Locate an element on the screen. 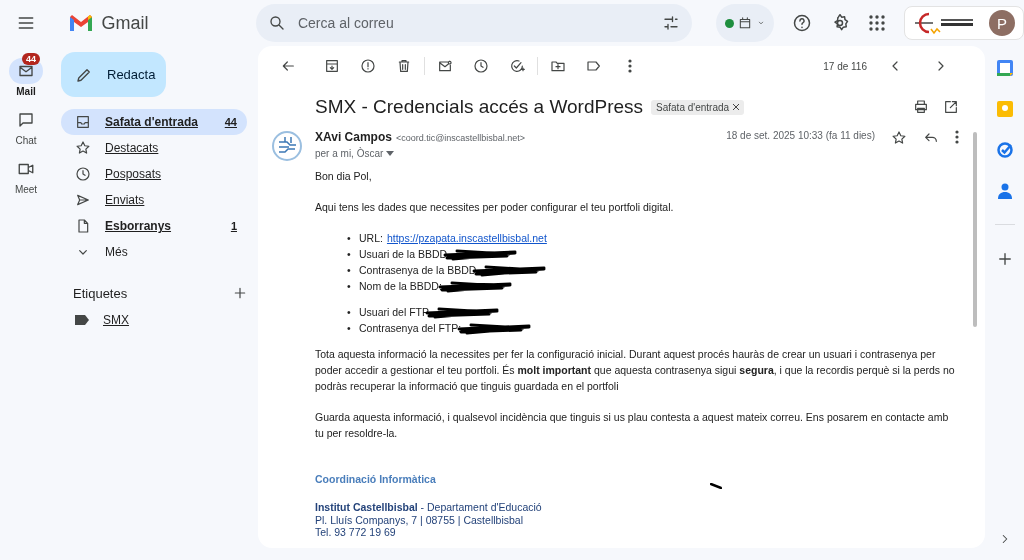 The height and width of the screenshot is (560, 1024). document-icon is located at coordinates (83, 226).